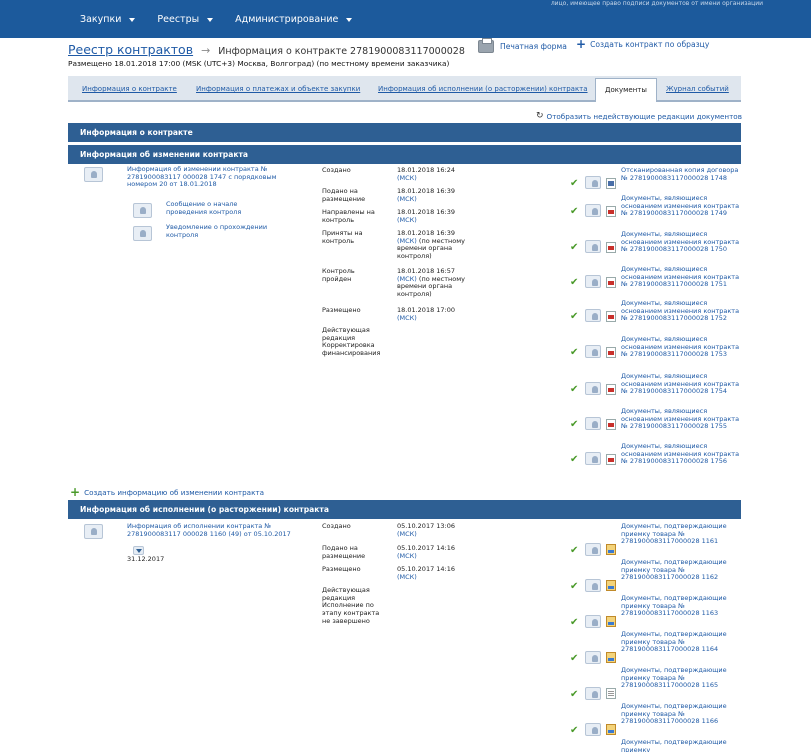 This screenshot has height=752, width=811. Describe the element at coordinates (108, 19) in the screenshot. I see `menu-purchases: Закупки` at that location.